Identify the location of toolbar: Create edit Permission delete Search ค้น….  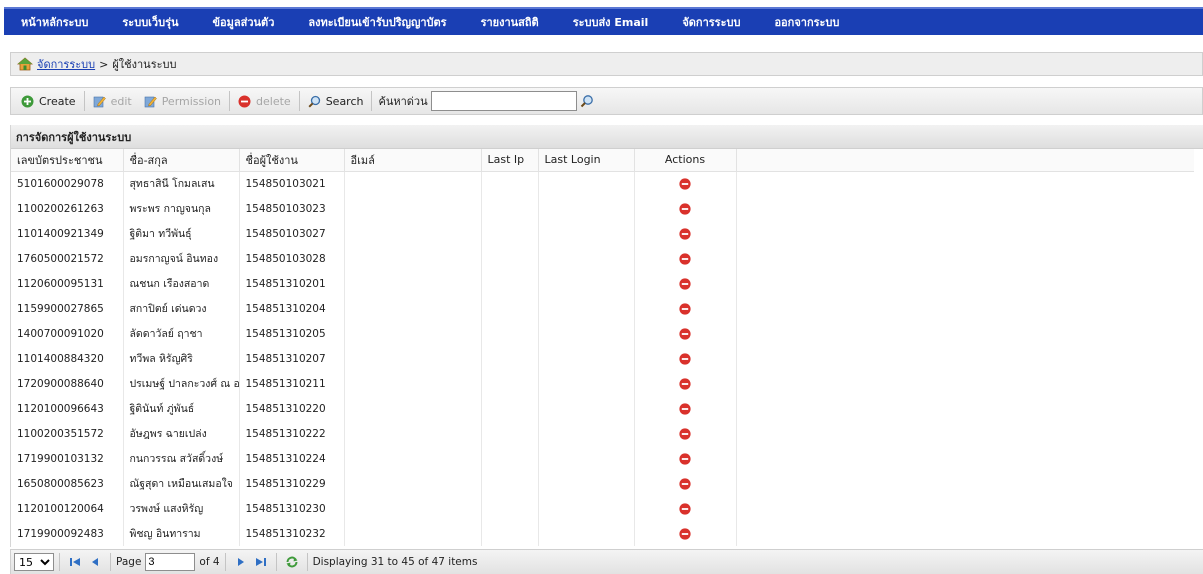
(606, 101).